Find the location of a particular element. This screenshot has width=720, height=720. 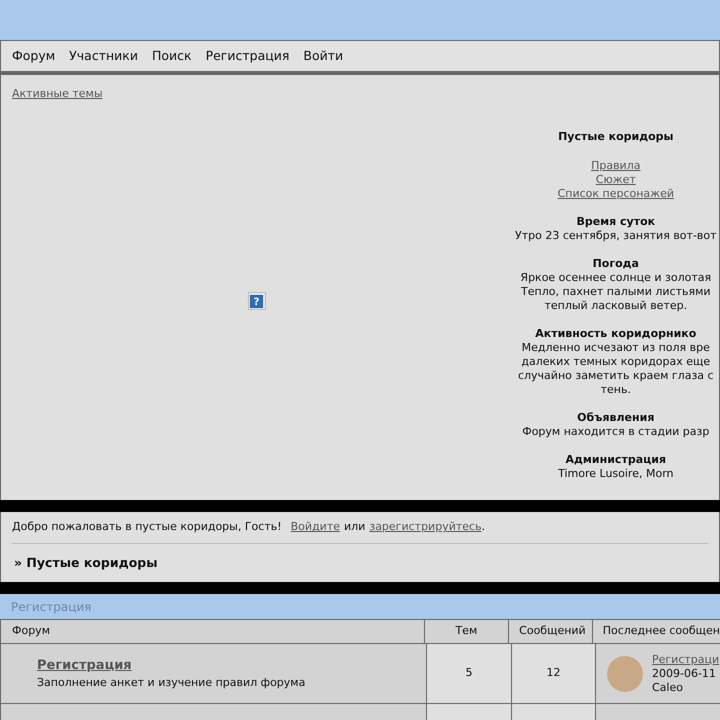

nav-link: Участники is located at coordinates (103, 56).